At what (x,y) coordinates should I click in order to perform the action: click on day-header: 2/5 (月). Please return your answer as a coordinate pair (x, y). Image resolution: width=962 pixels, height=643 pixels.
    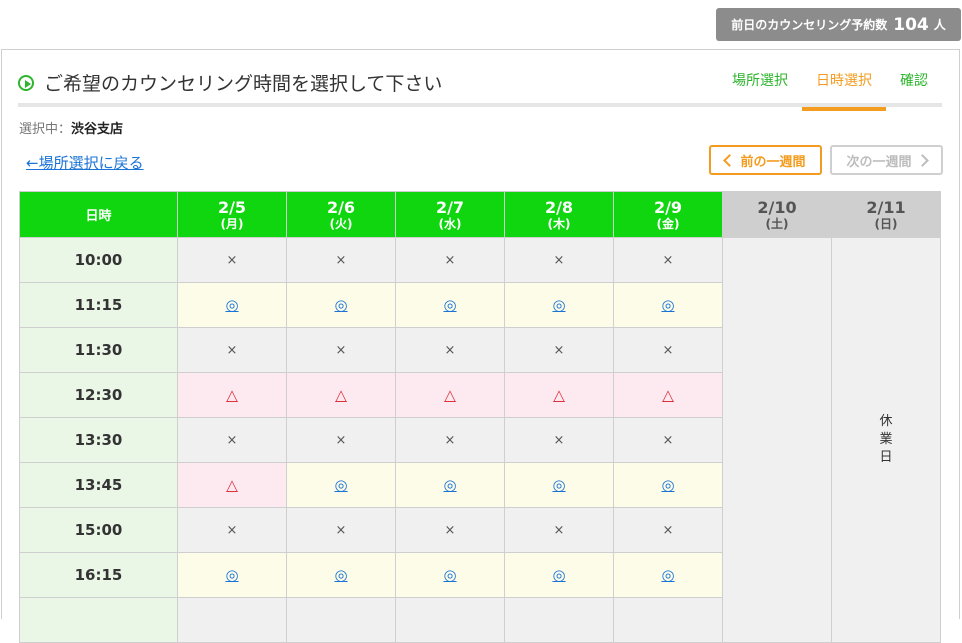
    Looking at the image, I should click on (232, 214).